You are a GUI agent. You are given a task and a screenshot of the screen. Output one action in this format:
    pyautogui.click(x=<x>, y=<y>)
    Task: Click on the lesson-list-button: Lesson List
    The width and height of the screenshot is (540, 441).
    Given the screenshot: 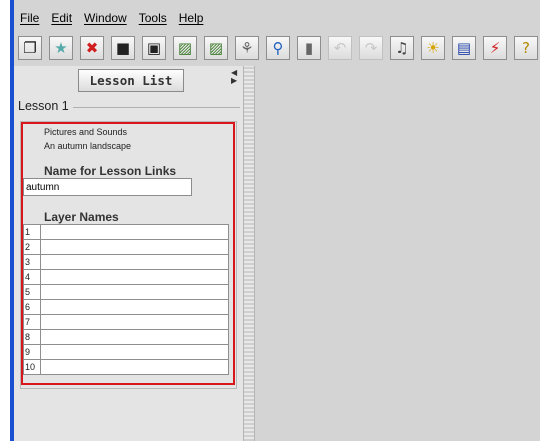 What is the action you would take?
    pyautogui.click(x=131, y=80)
    